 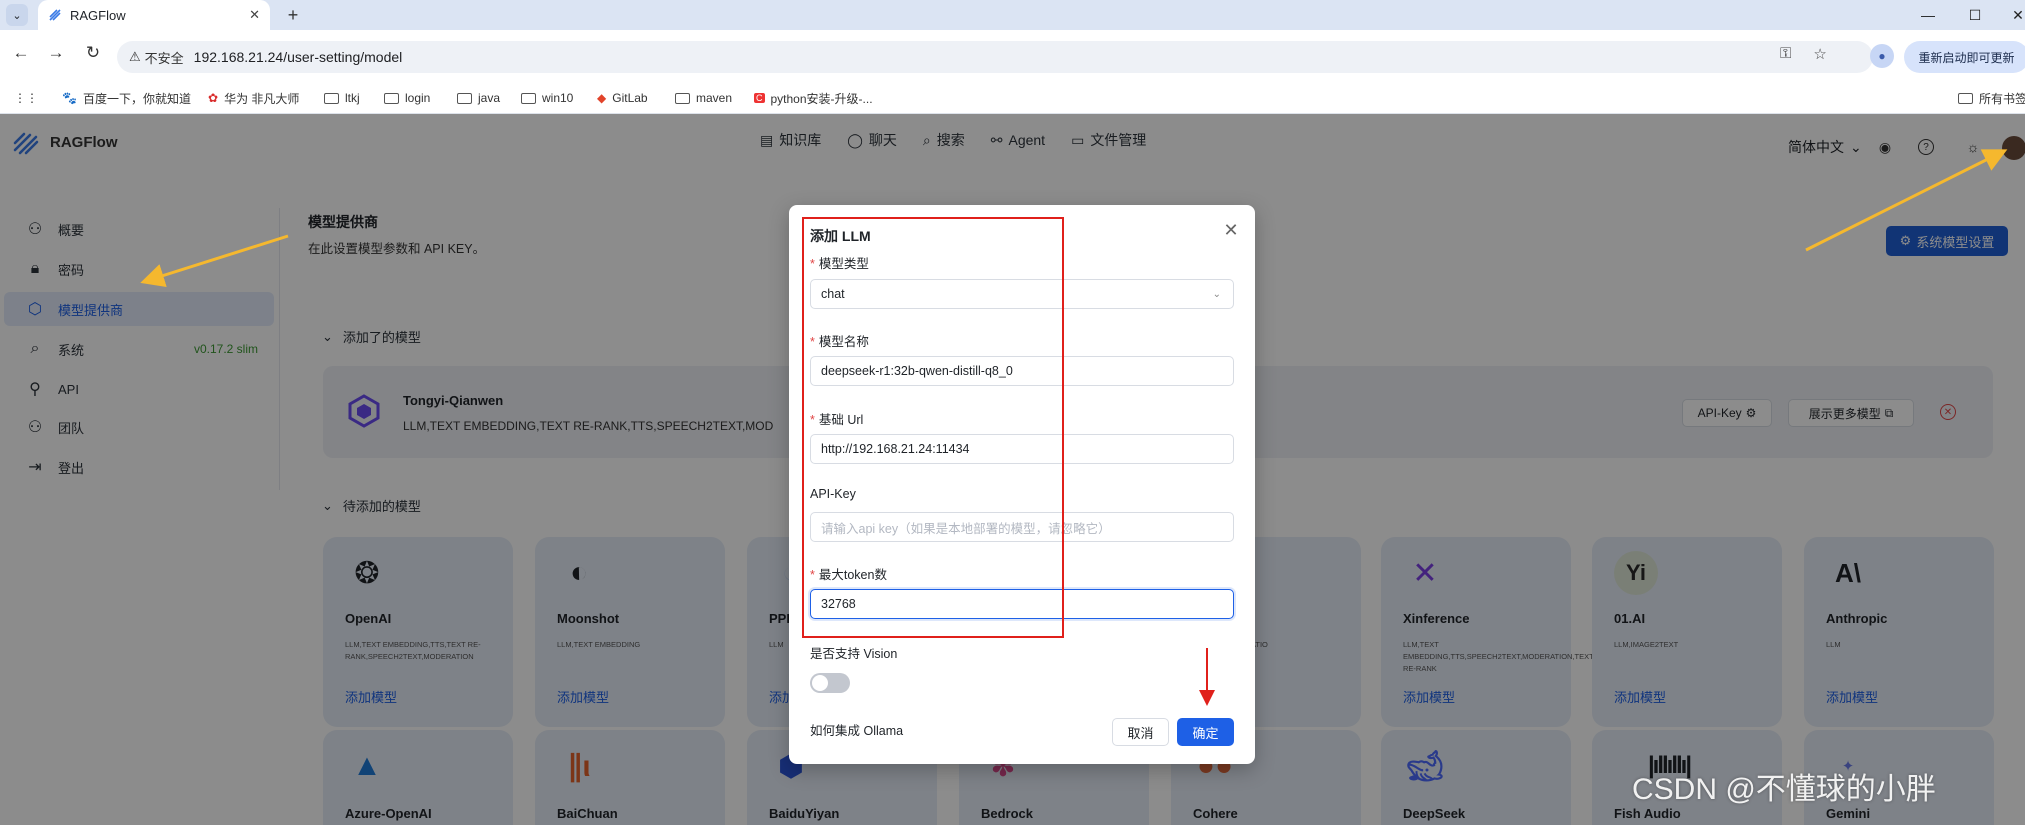 What do you see at coordinates (135, 56) in the screenshot?
I see `warning-icon: ⚠` at bounding box center [135, 56].